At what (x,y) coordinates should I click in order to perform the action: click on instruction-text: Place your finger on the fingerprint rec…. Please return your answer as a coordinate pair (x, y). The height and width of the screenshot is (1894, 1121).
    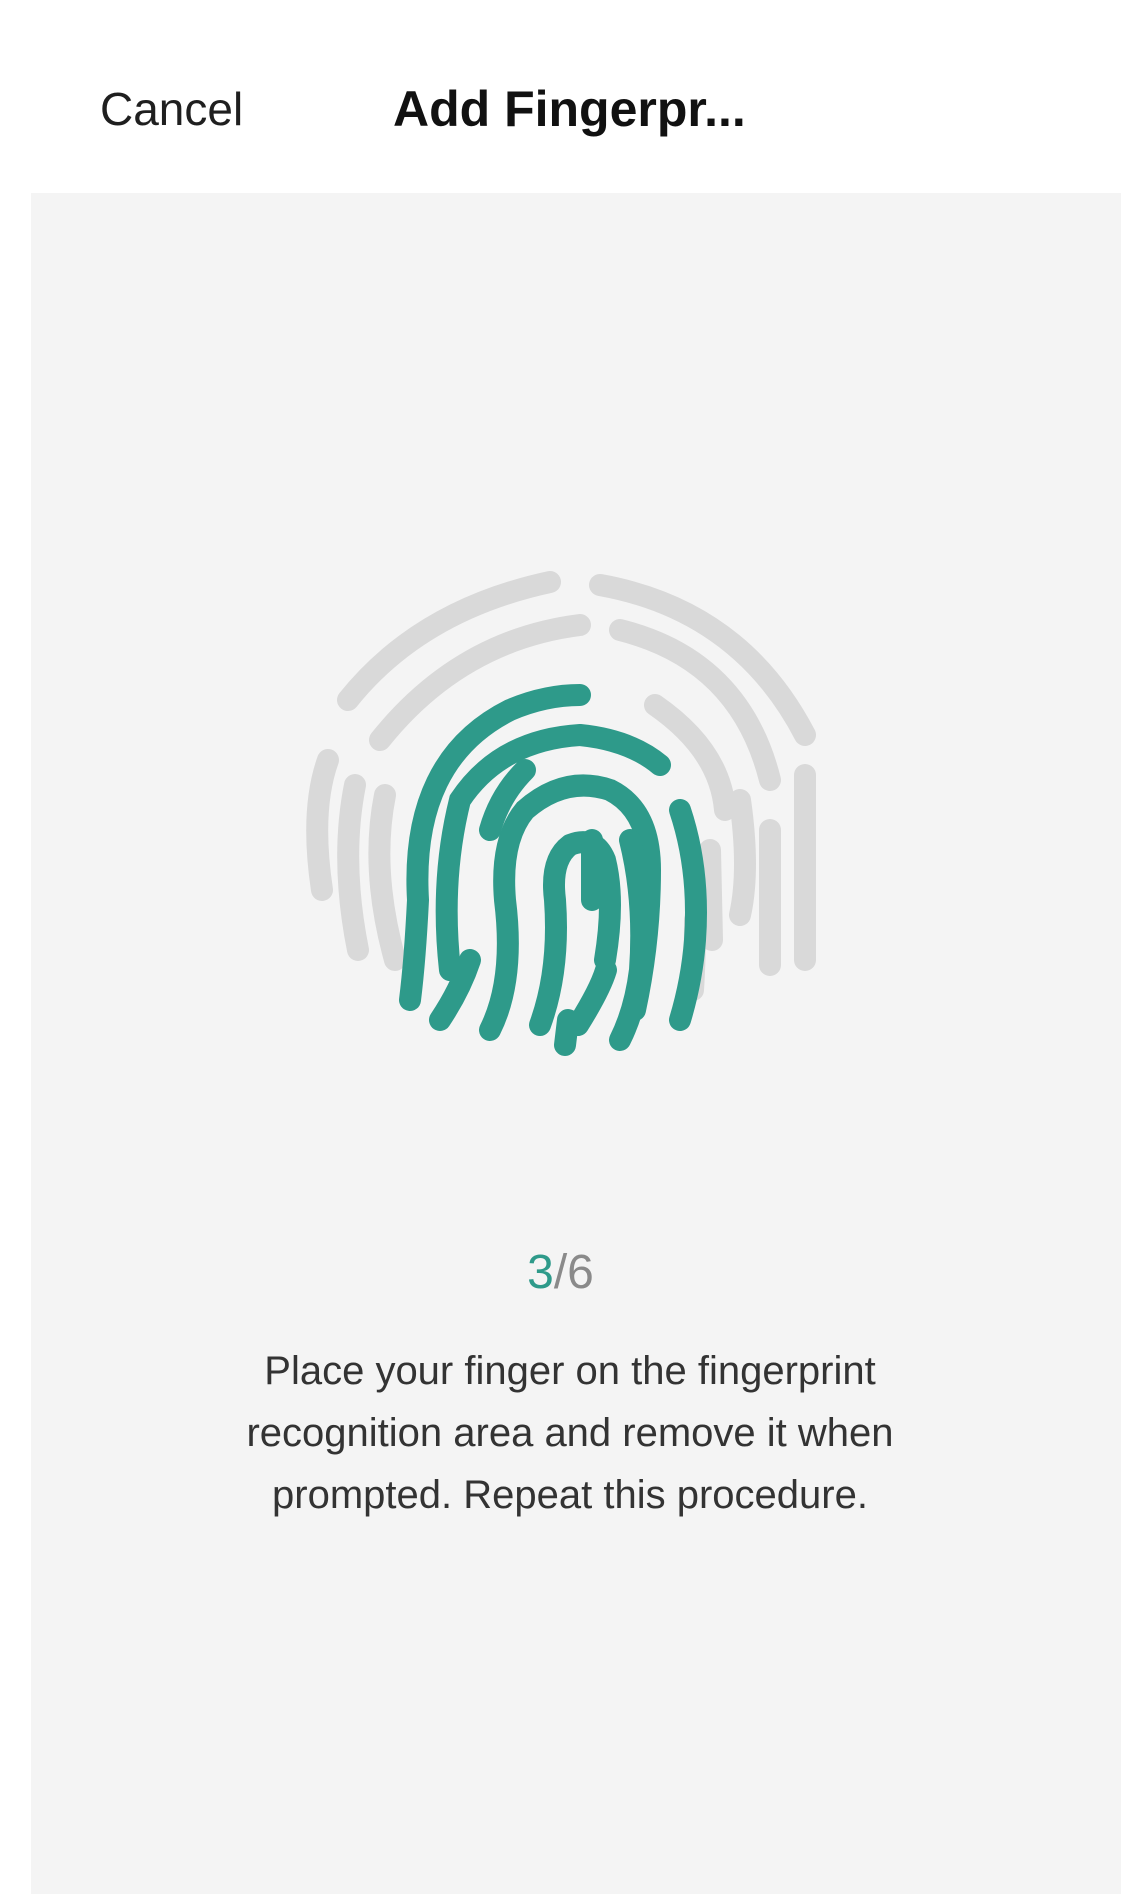
    Looking at the image, I should click on (570, 1433).